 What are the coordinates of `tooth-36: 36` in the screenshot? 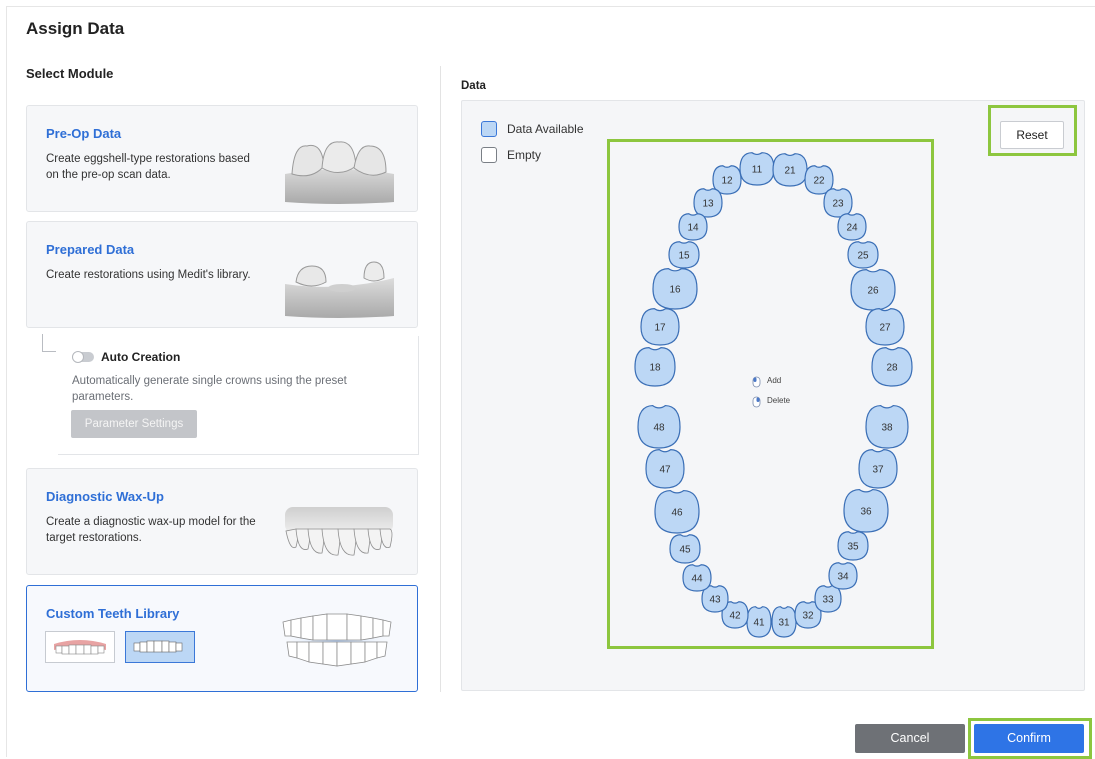 It's located at (866, 510).